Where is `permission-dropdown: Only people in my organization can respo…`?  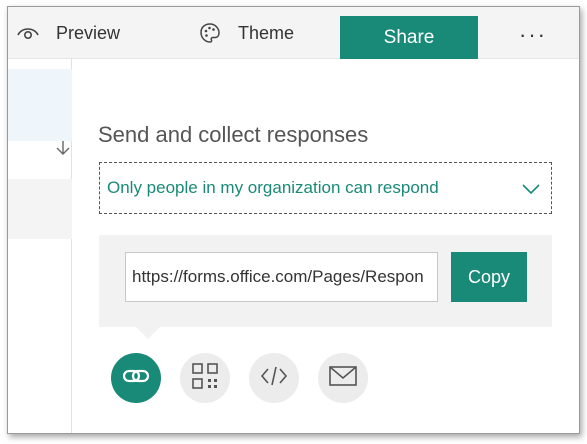 permission-dropdown: Only people in my organization can respo… is located at coordinates (325, 188).